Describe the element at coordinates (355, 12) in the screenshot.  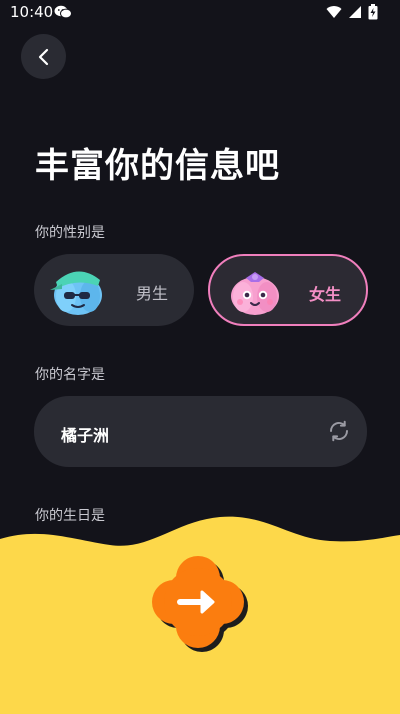
I see `signal-icon` at that location.